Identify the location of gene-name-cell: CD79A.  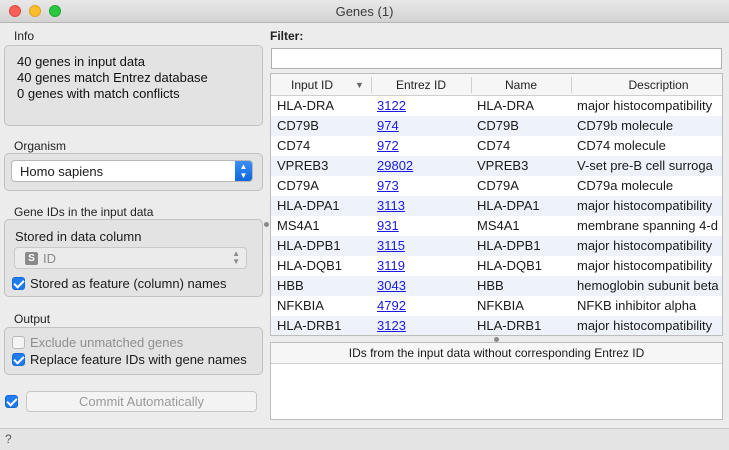
(498, 185).